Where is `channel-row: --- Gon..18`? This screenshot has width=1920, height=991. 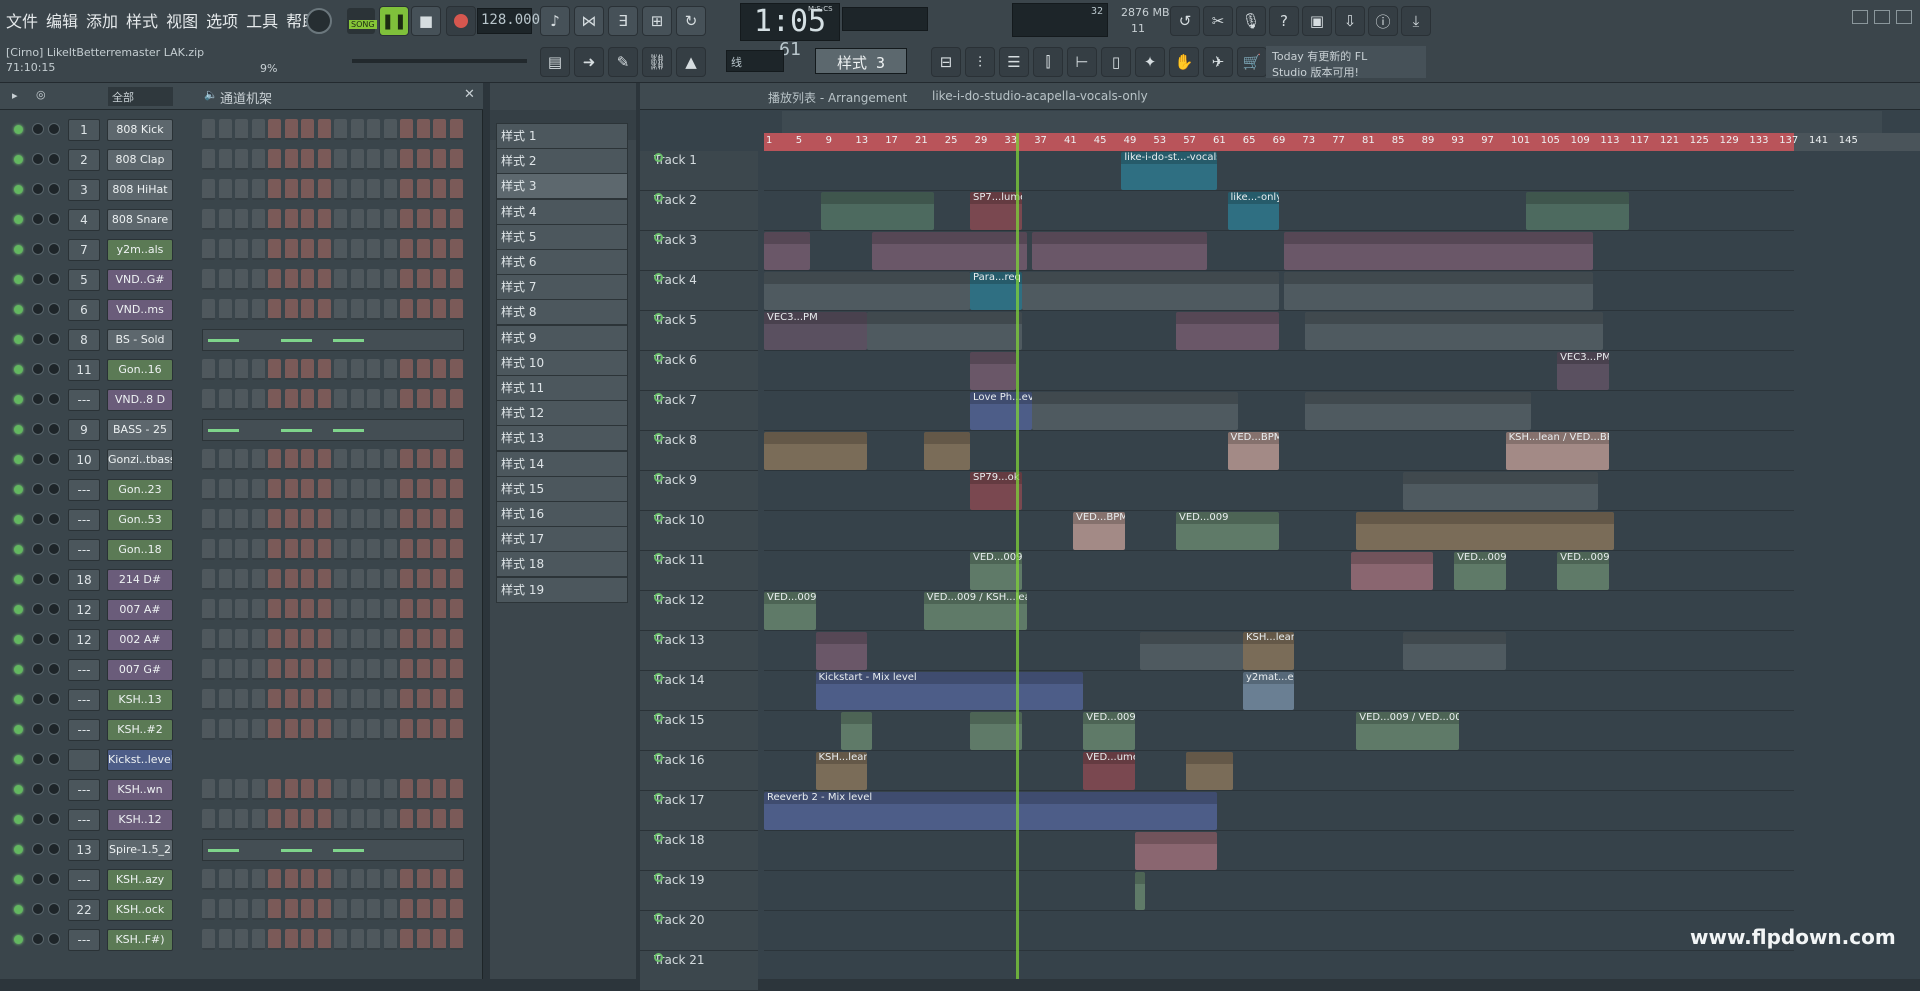 channel-row: --- Gon..18 is located at coordinates (241, 550).